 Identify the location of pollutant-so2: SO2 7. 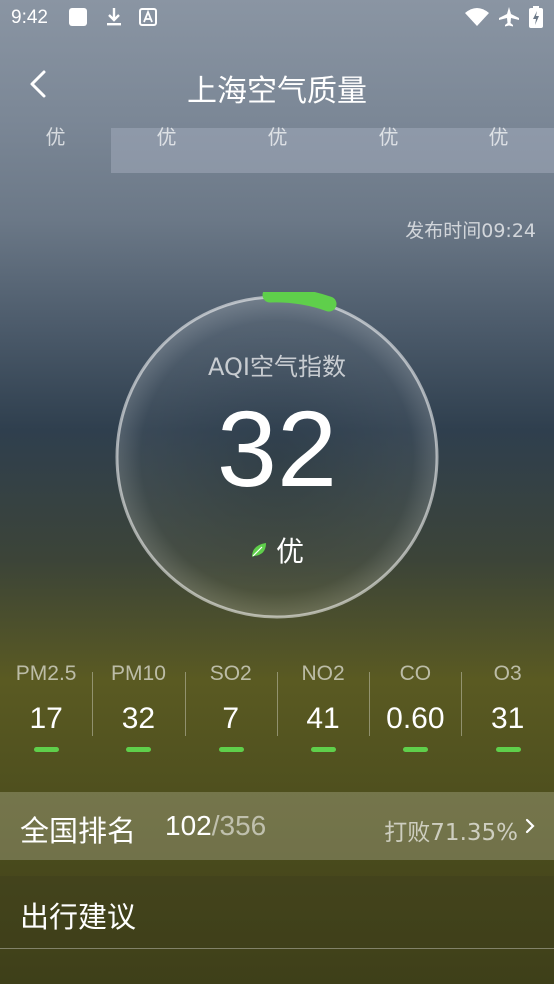
(230, 710).